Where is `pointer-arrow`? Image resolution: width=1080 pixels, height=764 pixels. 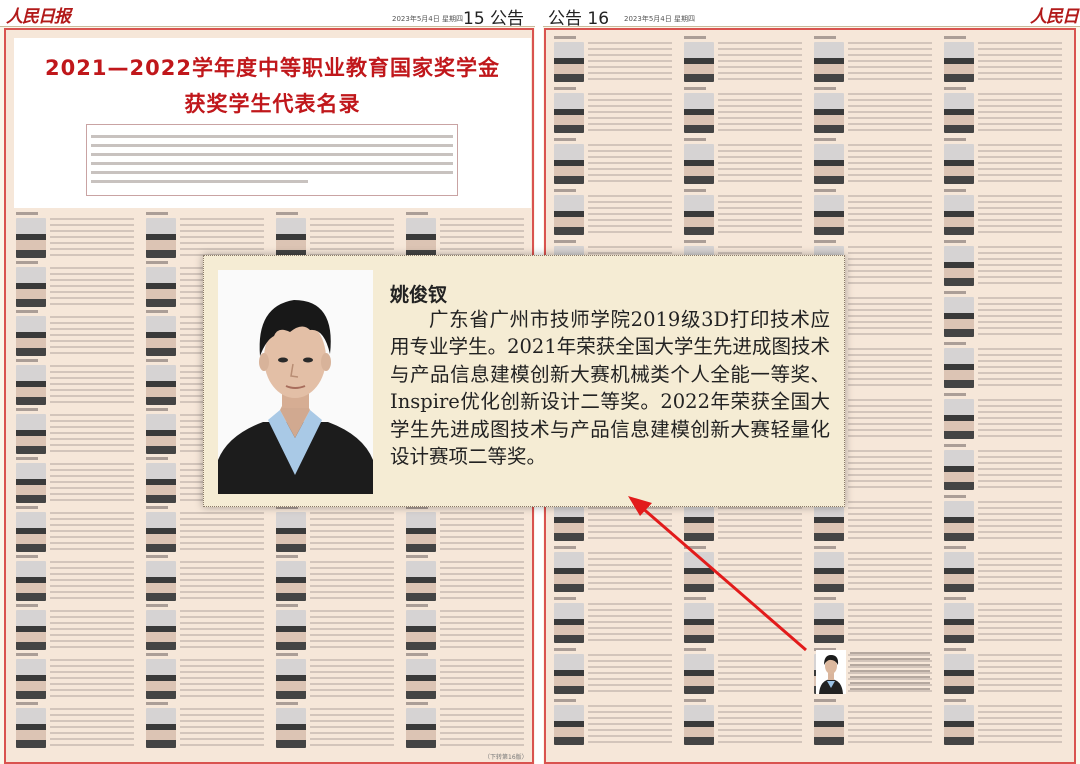 pointer-arrow is located at coordinates (717, 574).